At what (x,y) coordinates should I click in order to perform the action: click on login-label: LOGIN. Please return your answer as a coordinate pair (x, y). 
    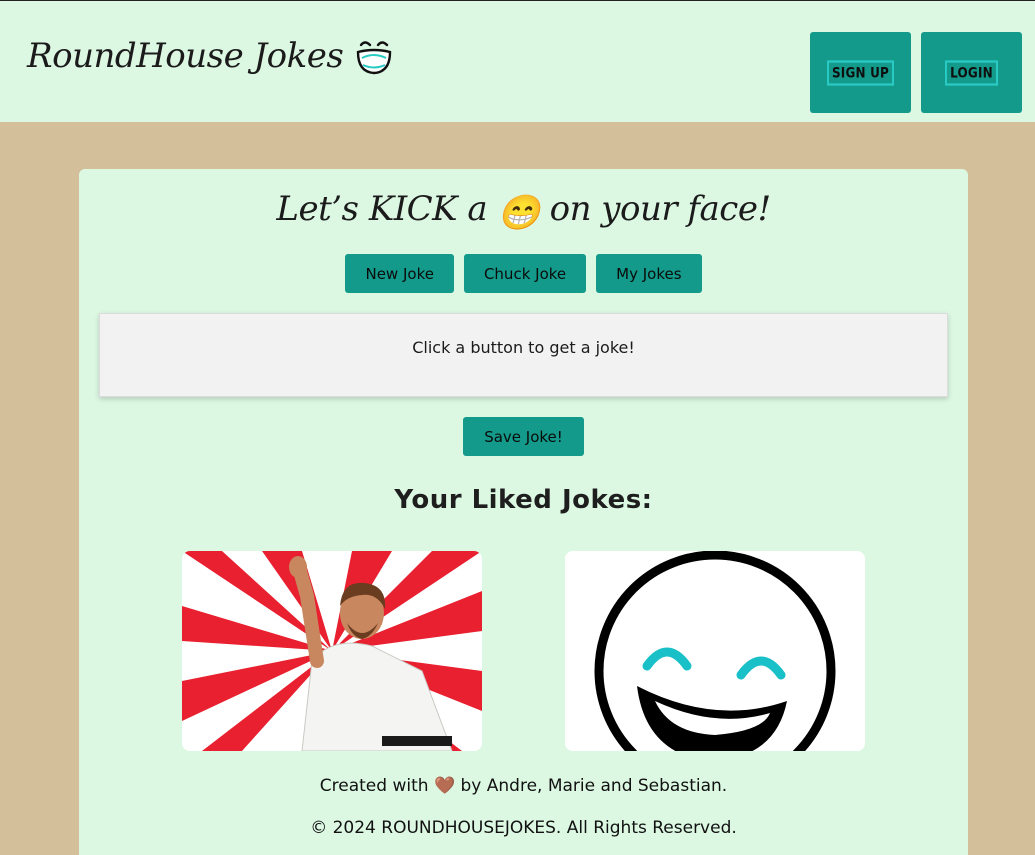
    Looking at the image, I should click on (971, 72).